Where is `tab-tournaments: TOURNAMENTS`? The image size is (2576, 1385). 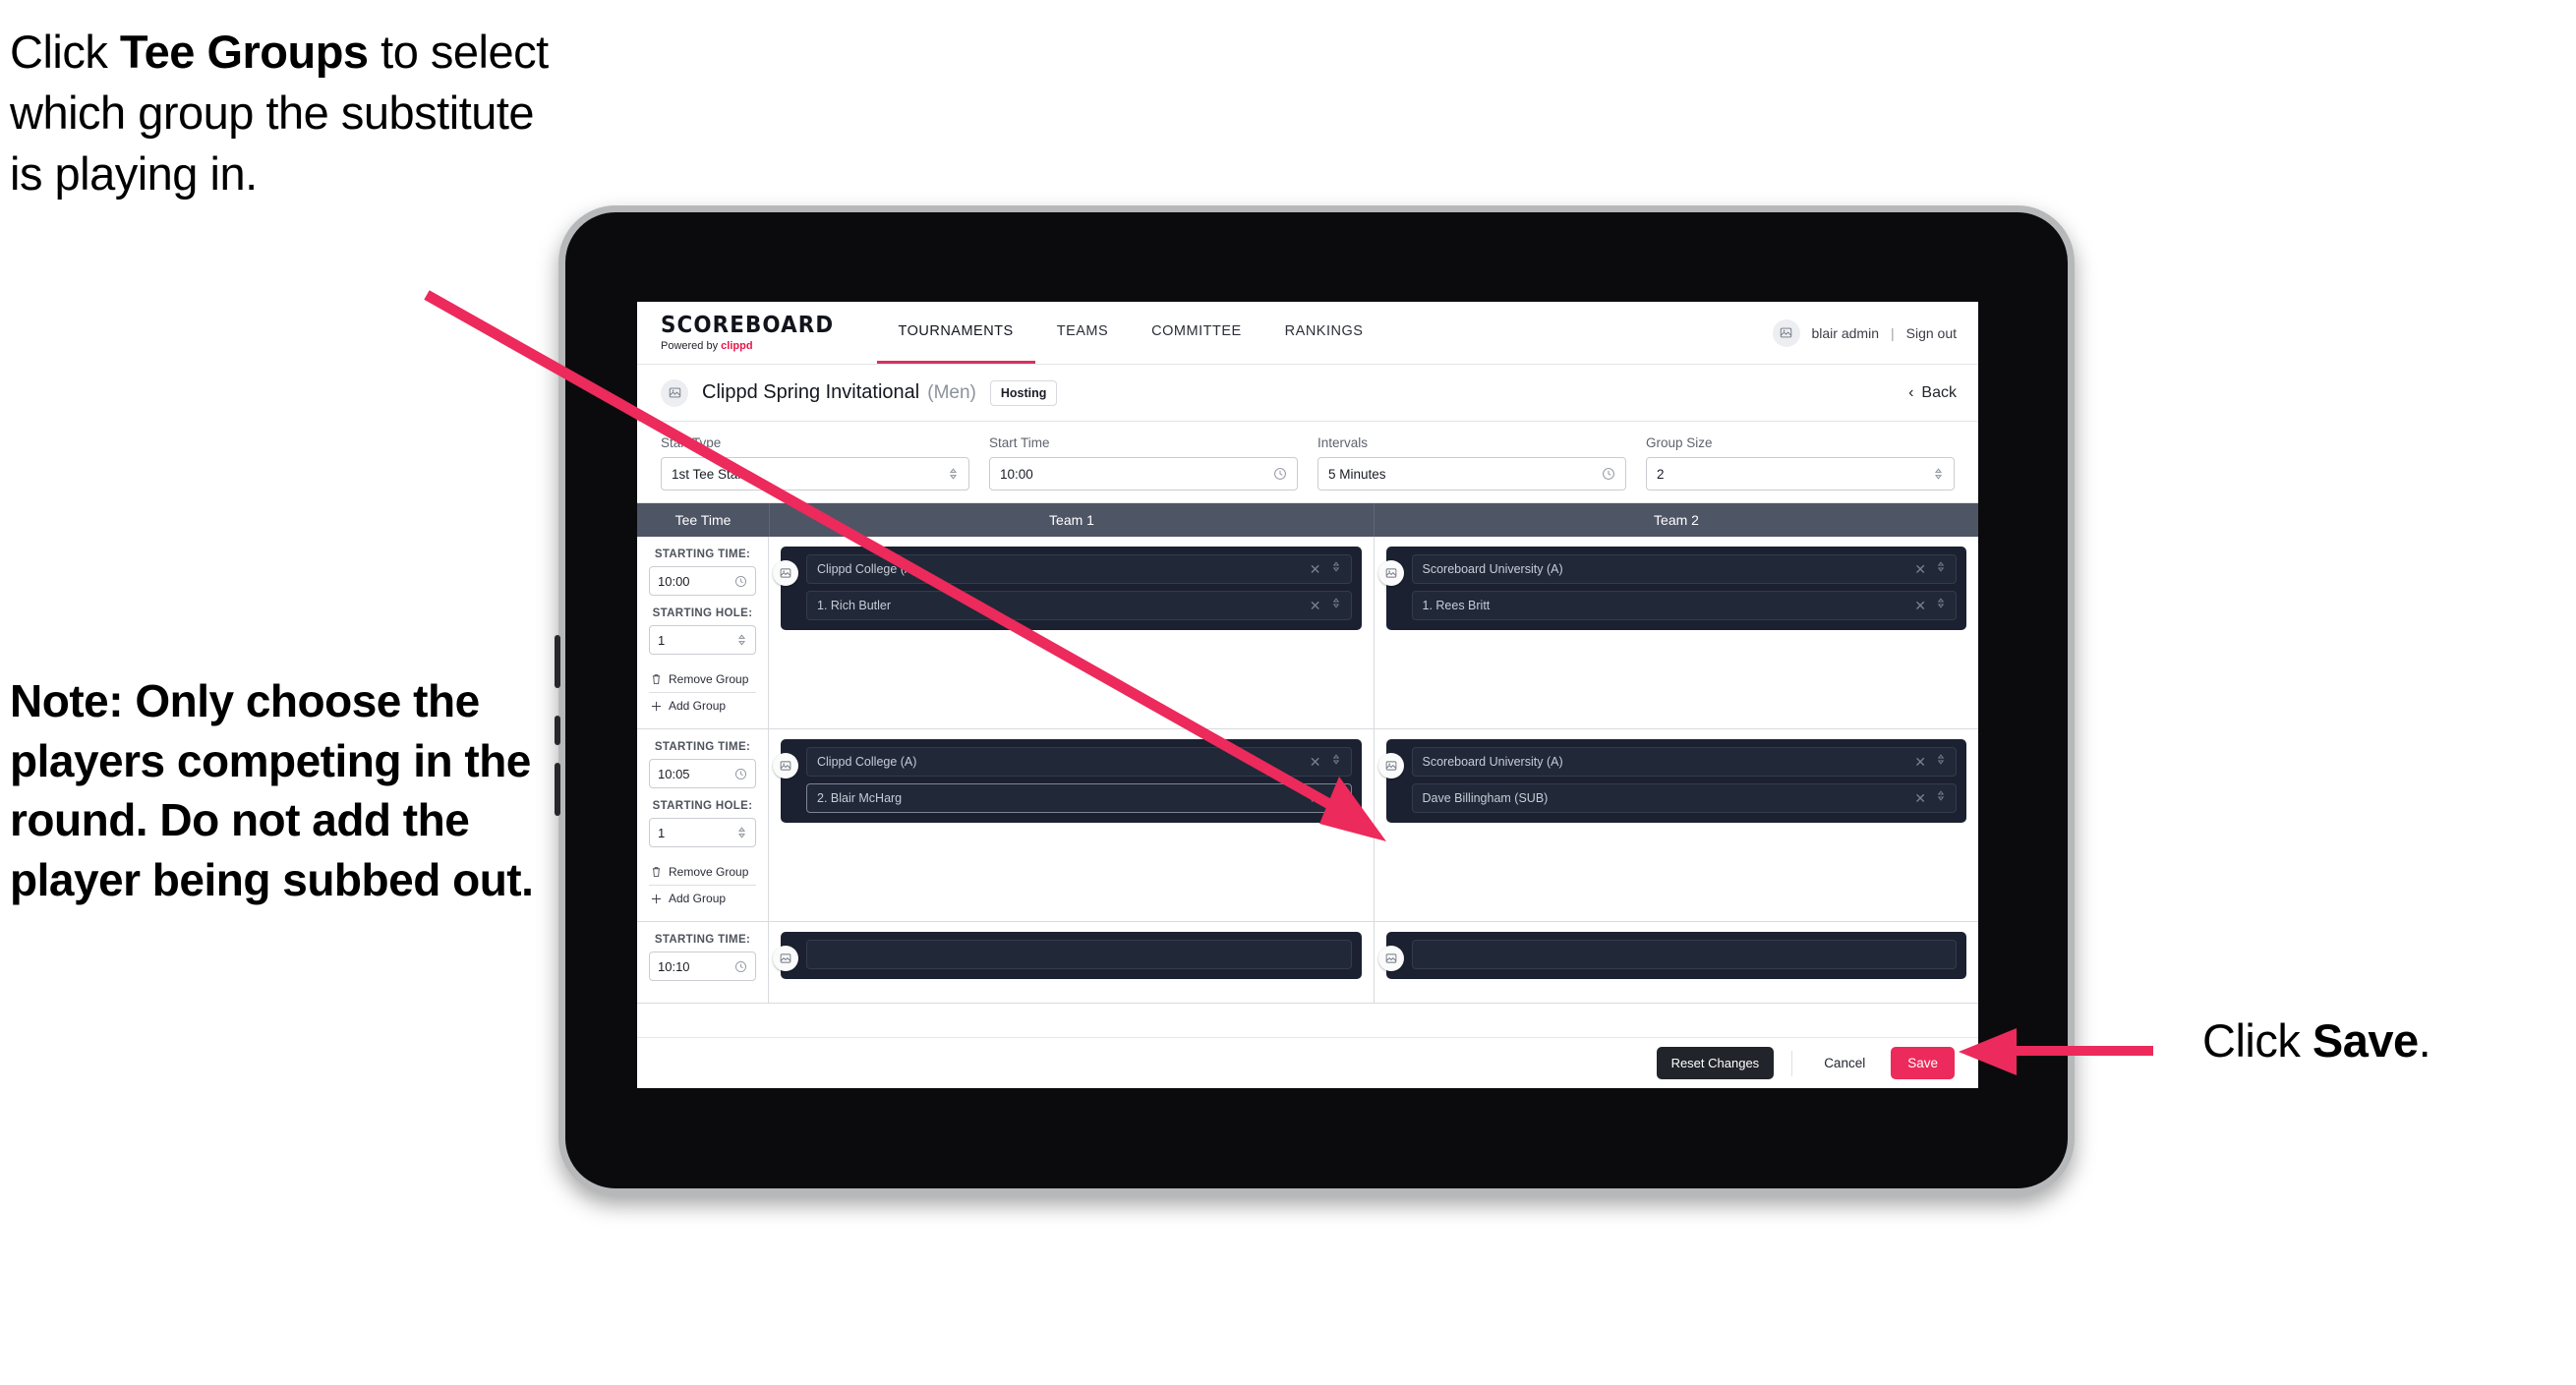
tab-tournaments: TOURNAMENTS is located at coordinates (955, 333).